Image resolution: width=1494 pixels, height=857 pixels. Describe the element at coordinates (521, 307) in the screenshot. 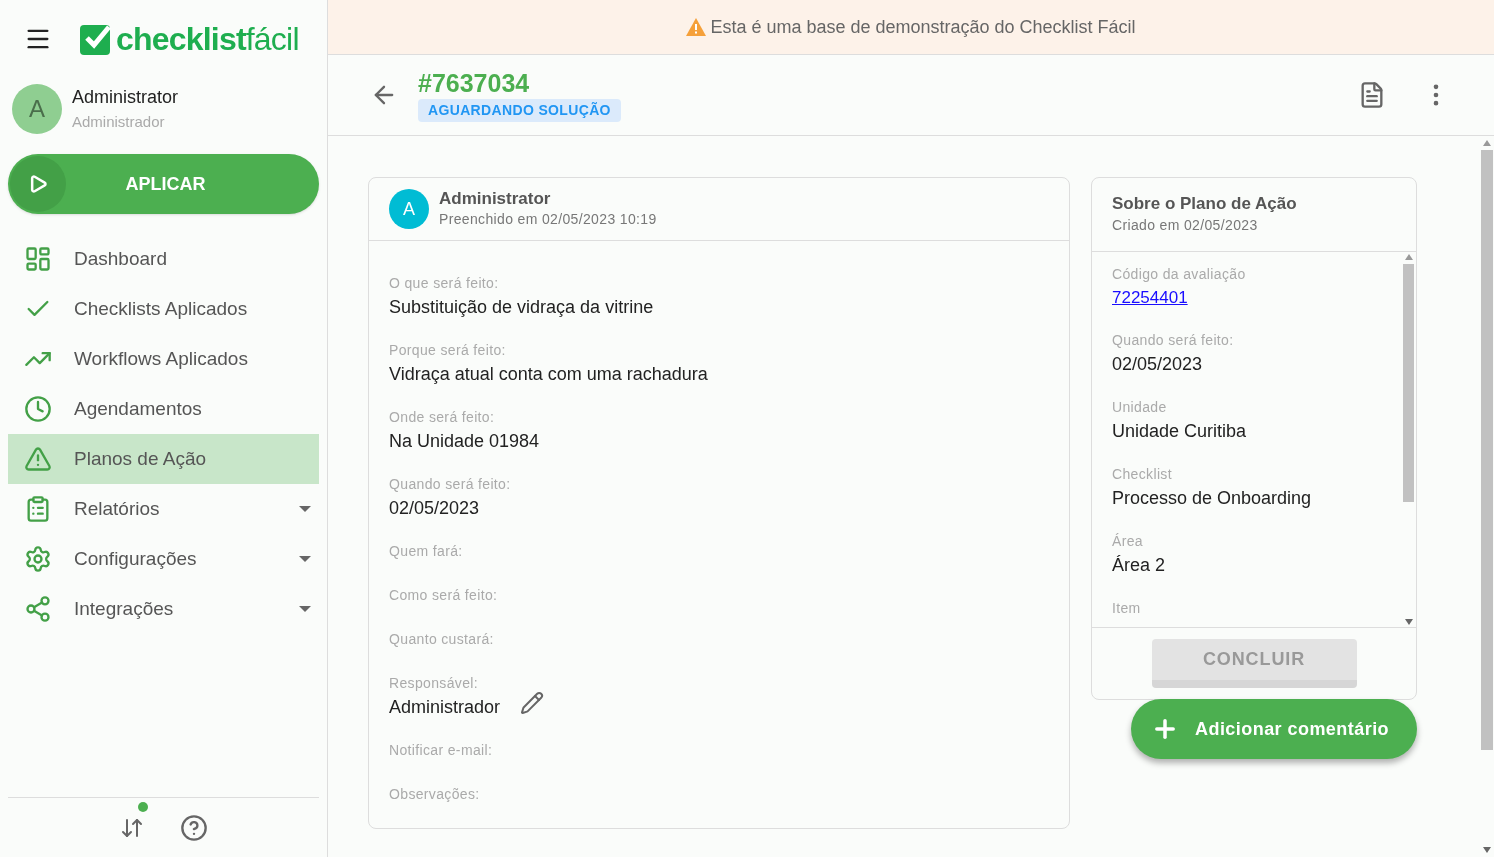

I see `field-value: Substituição de vidraça da vitrine` at that location.